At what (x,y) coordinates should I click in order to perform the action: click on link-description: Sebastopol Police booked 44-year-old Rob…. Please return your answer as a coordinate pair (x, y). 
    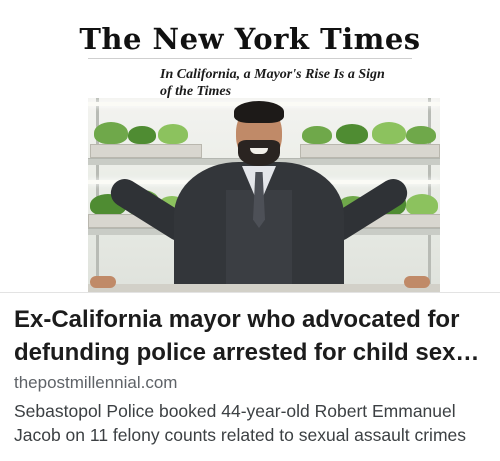
    Looking at the image, I should click on (240, 423).